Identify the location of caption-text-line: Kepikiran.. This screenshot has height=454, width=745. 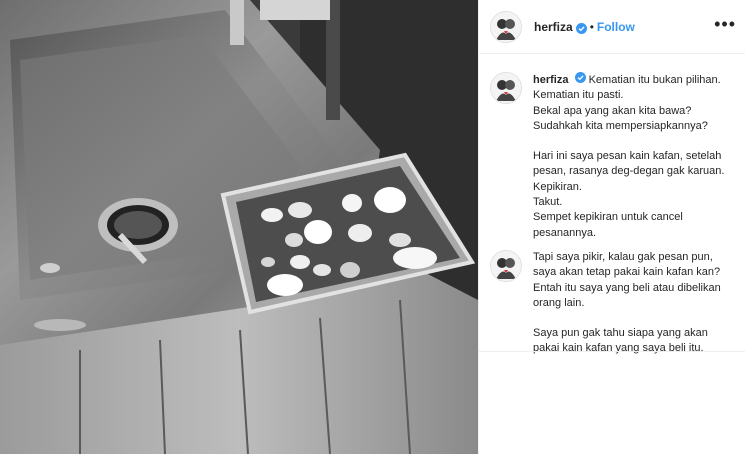
(557, 186).